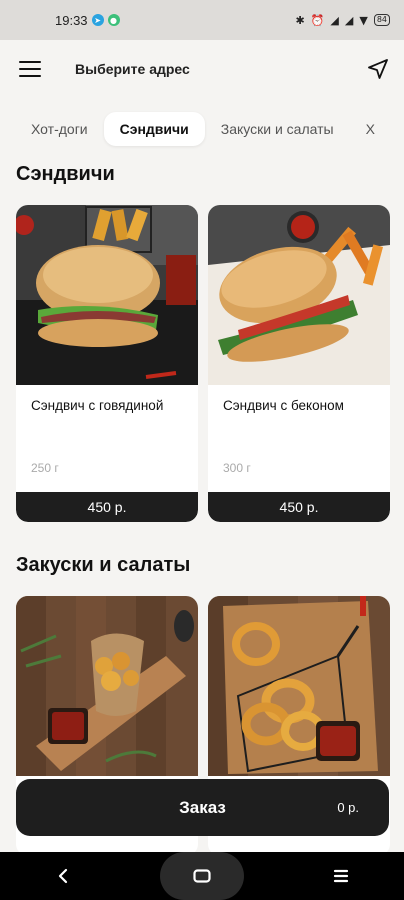  Describe the element at coordinates (277, 129) in the screenshot. I see `tab-snacks-salads: Закуски и салаты` at that location.